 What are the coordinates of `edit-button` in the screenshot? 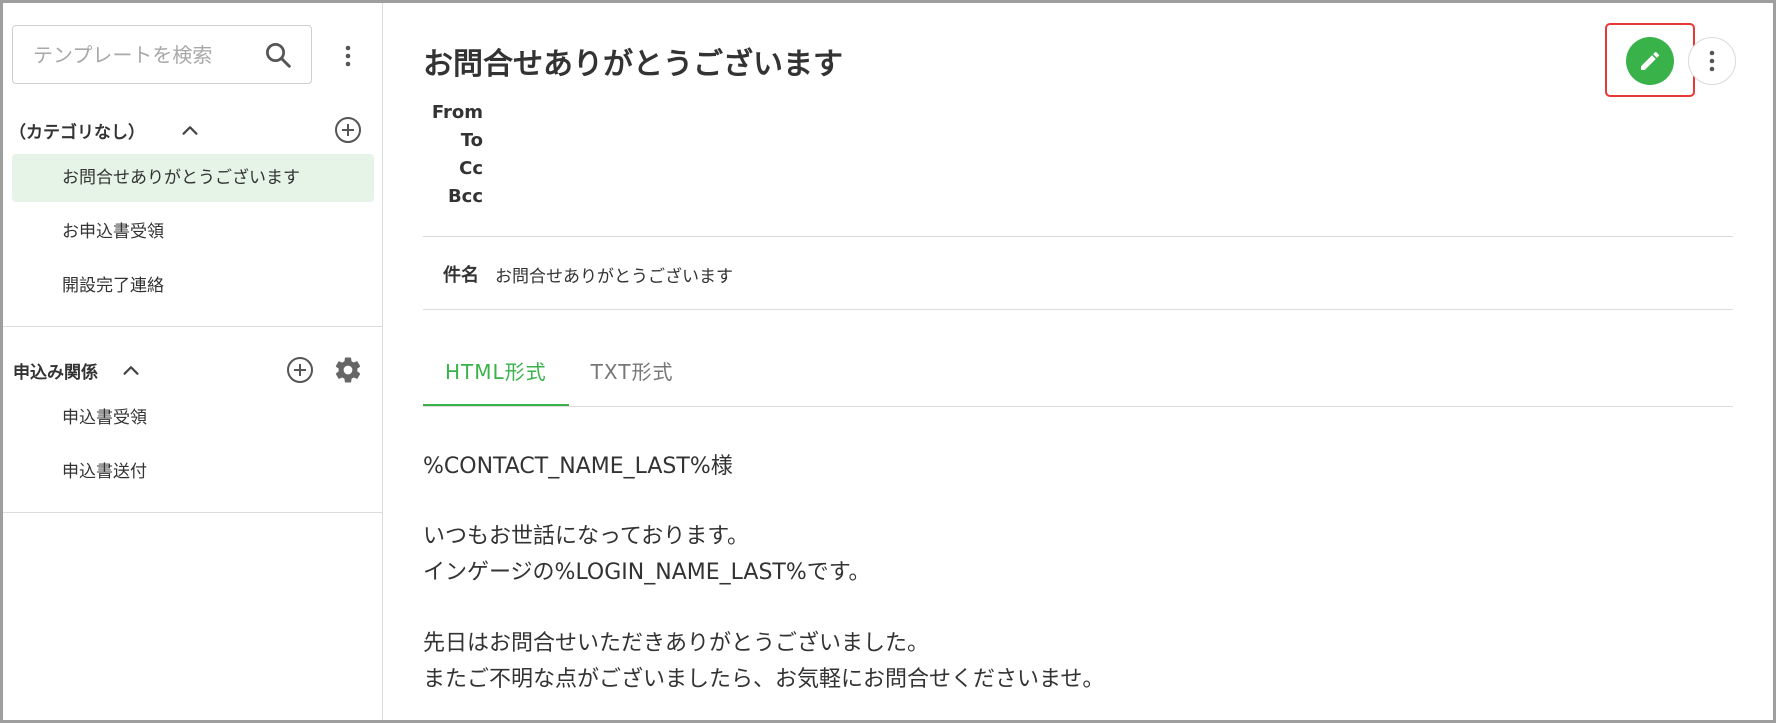 It's located at (1650, 61).